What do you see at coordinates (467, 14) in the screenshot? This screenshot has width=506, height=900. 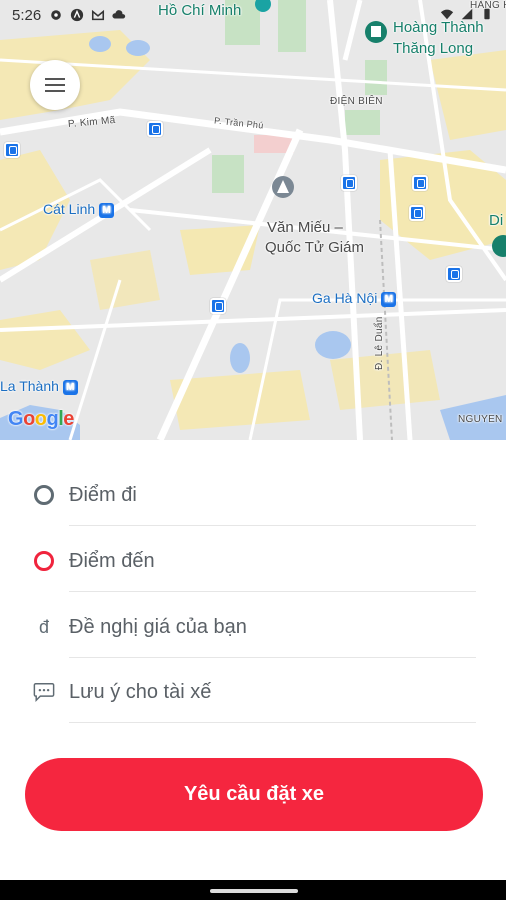 I see `signal-icon` at bounding box center [467, 14].